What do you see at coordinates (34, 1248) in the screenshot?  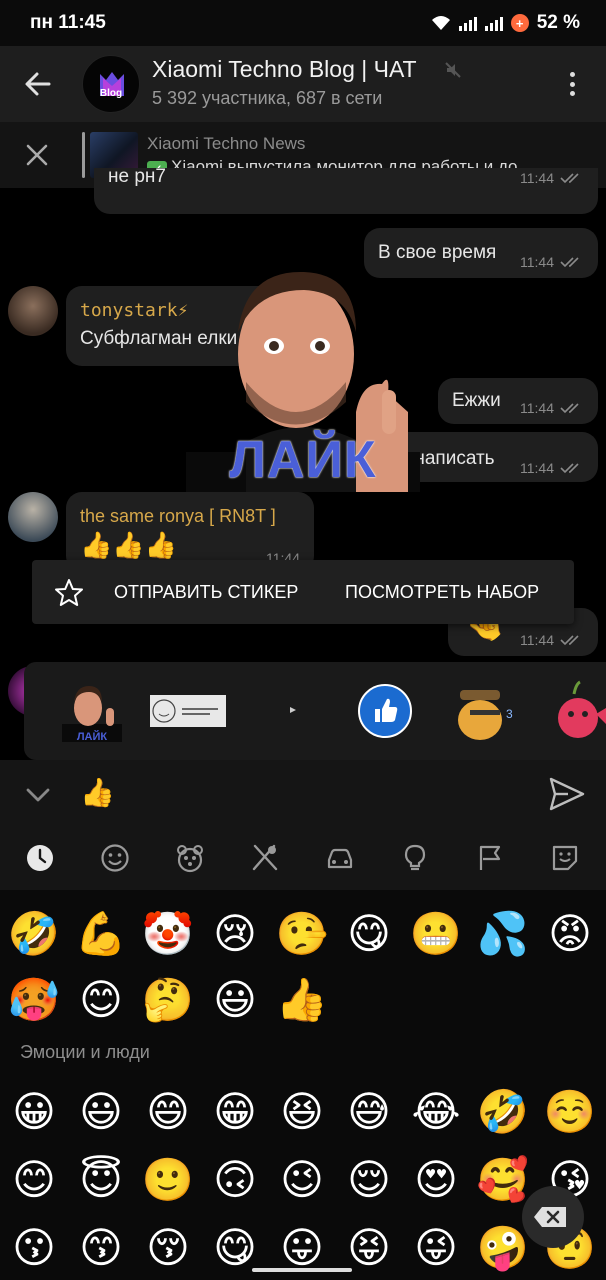 I see `emoji-key: 😗` at bounding box center [34, 1248].